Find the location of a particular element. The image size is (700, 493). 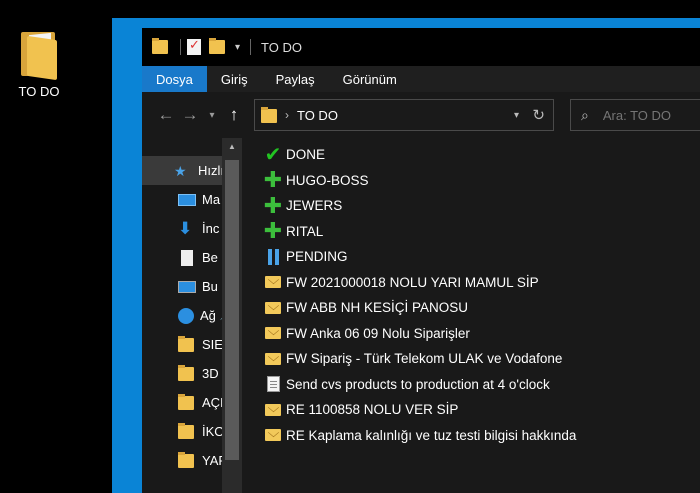

file-name: PENDING is located at coordinates (317, 257).